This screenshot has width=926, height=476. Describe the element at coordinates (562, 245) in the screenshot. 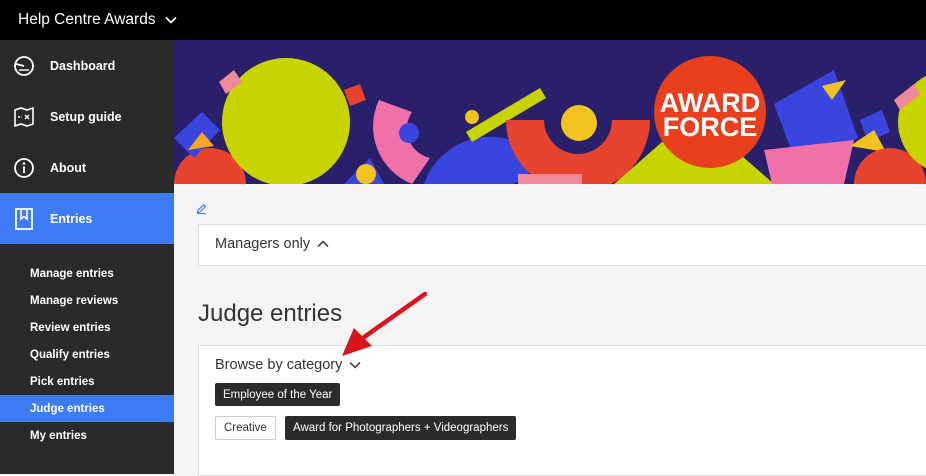

I see `managers-only-panel: Managers only` at that location.